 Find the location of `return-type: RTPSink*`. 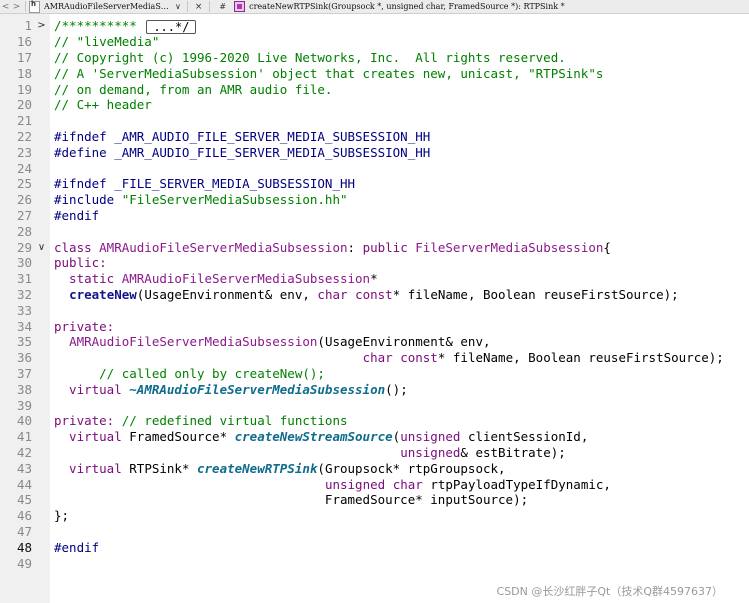

return-type: RTPSink* is located at coordinates (163, 468).